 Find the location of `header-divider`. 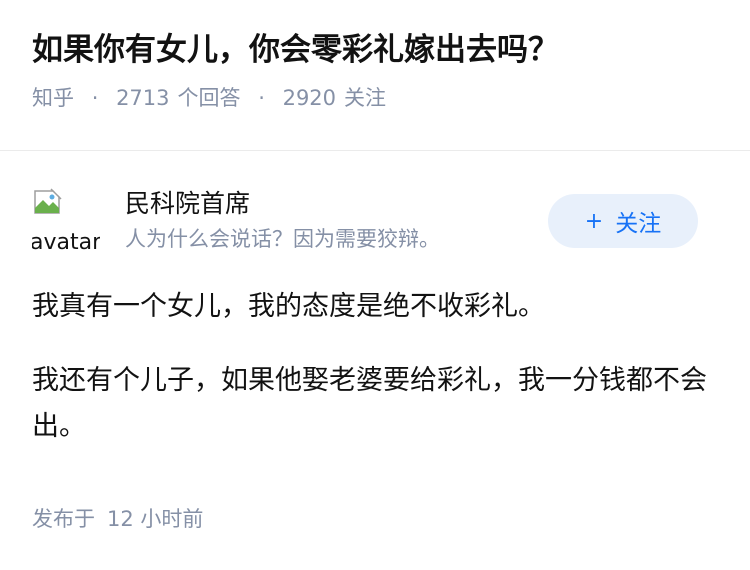

header-divider is located at coordinates (375, 150).